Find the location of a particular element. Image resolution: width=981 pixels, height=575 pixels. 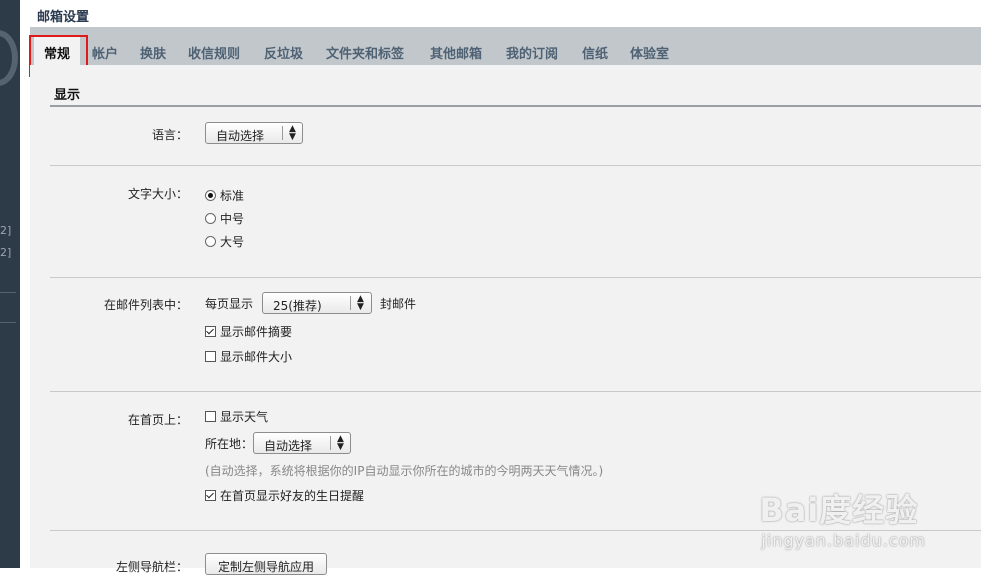

font-size-medium-radio: 中号 is located at coordinates (224, 218).